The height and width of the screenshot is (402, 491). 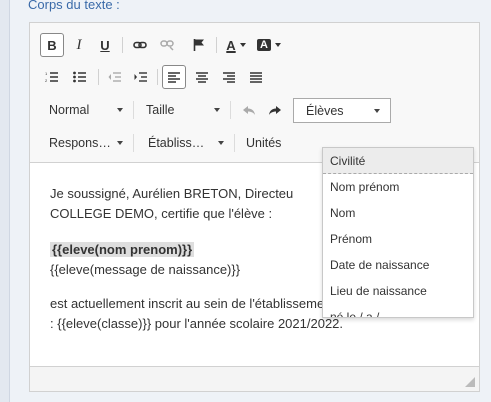 I want to click on undo-icon, so click(x=249, y=110).